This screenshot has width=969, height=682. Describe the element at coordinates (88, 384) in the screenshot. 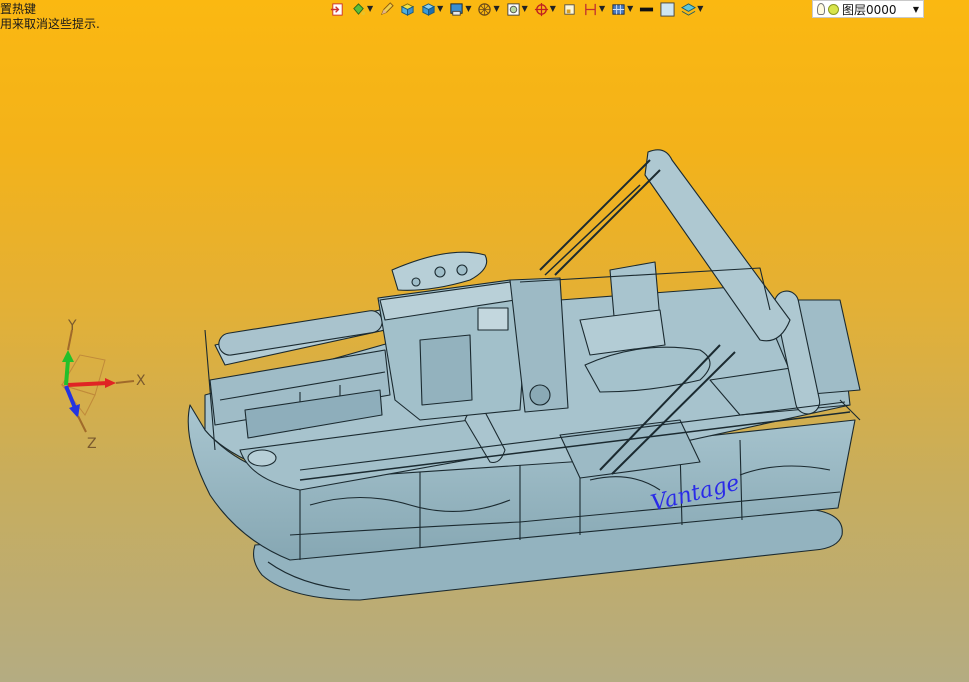

I see `x-axis` at that location.